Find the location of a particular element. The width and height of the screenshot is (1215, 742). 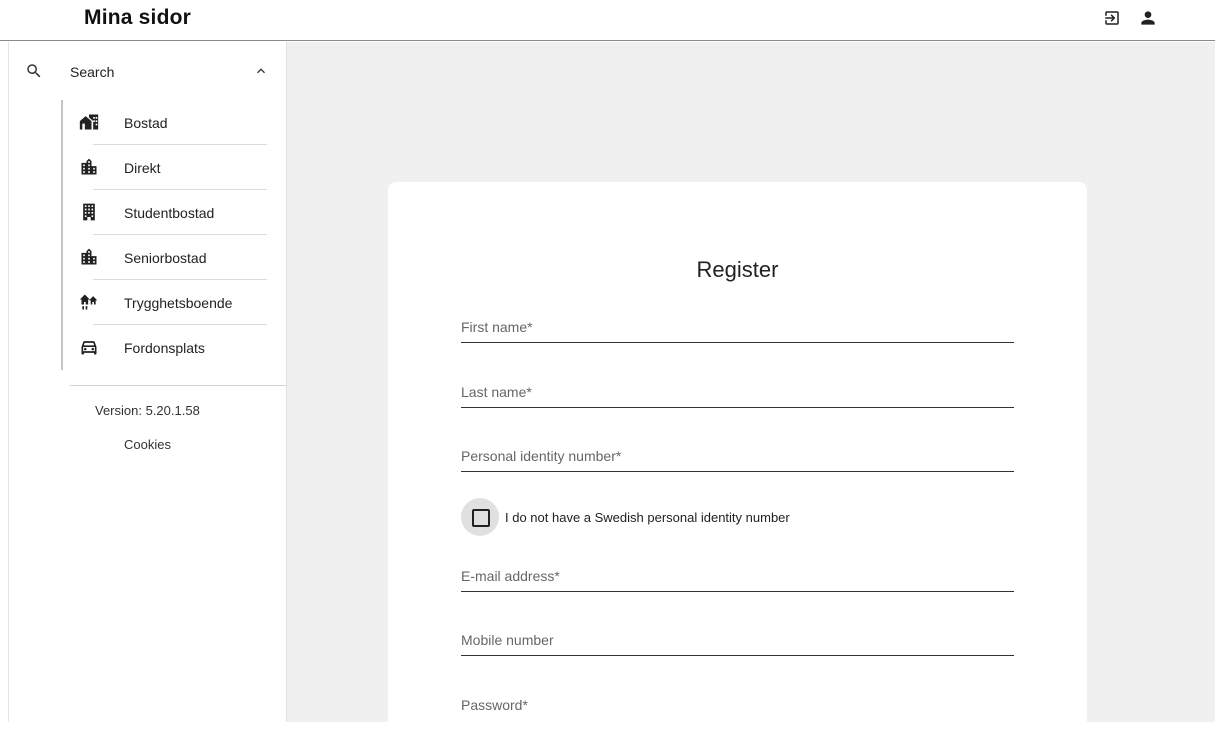

apartment-building-icon is located at coordinates (89, 212).